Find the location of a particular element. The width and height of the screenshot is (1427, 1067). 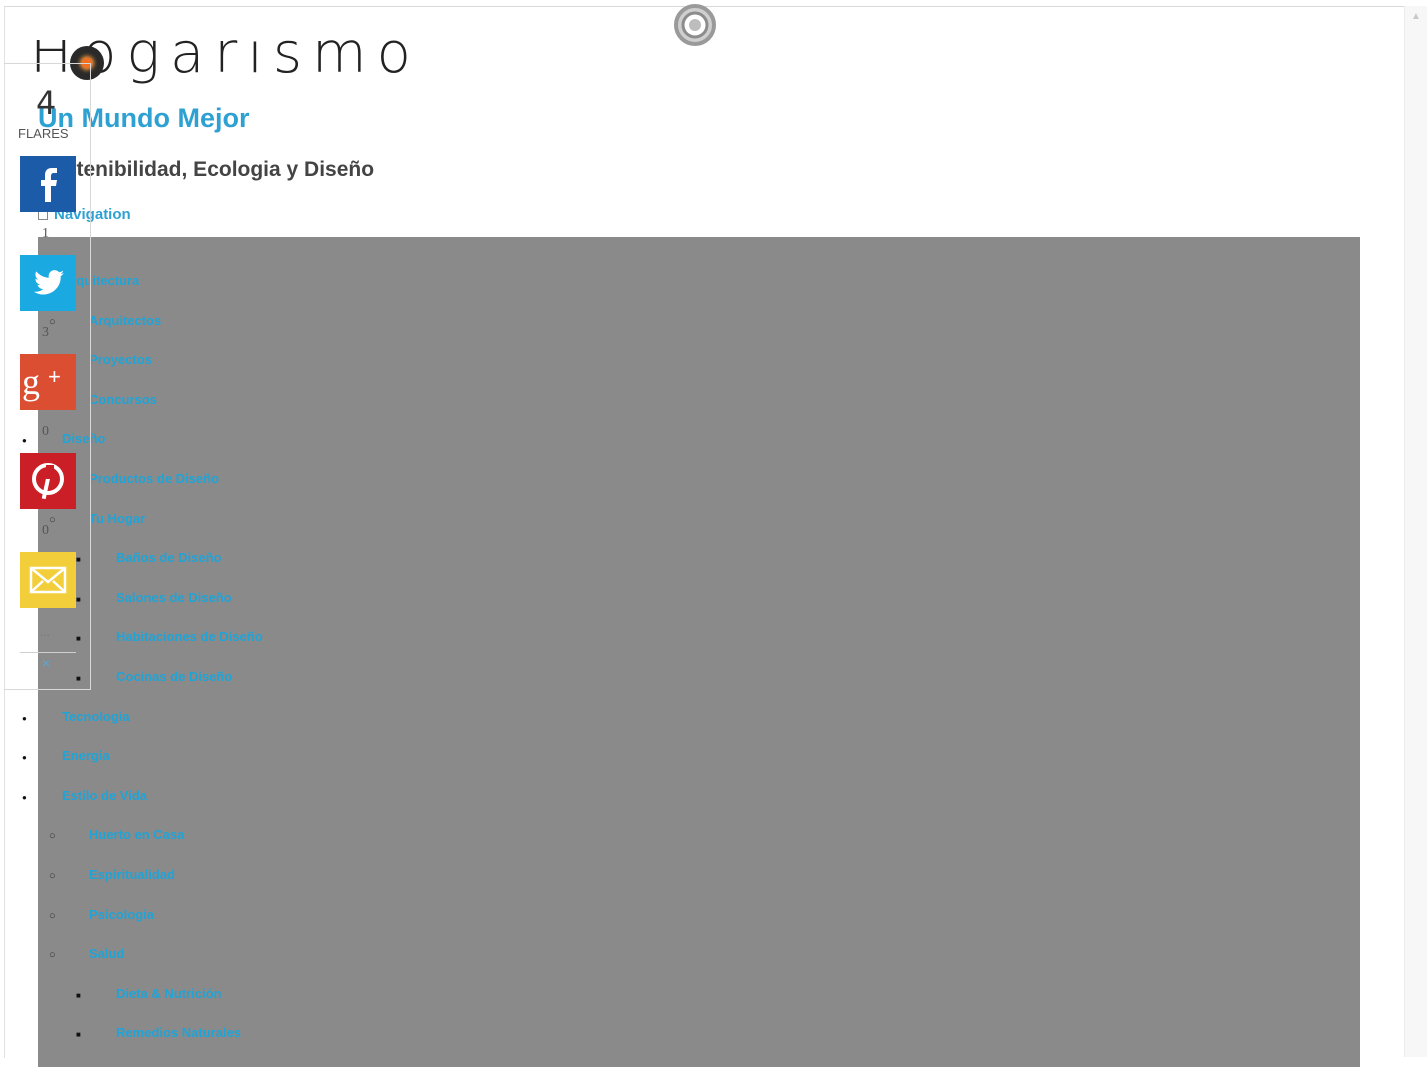

share-close-button: × is located at coordinates (46, 663).